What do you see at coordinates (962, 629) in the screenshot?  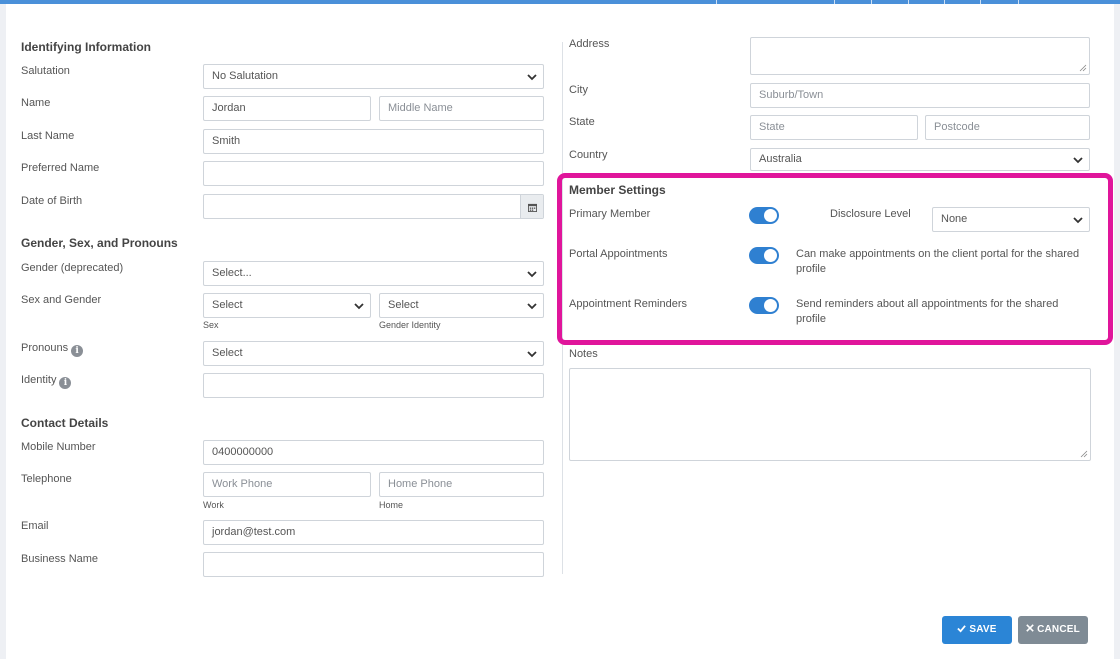 I see `check-icon` at bounding box center [962, 629].